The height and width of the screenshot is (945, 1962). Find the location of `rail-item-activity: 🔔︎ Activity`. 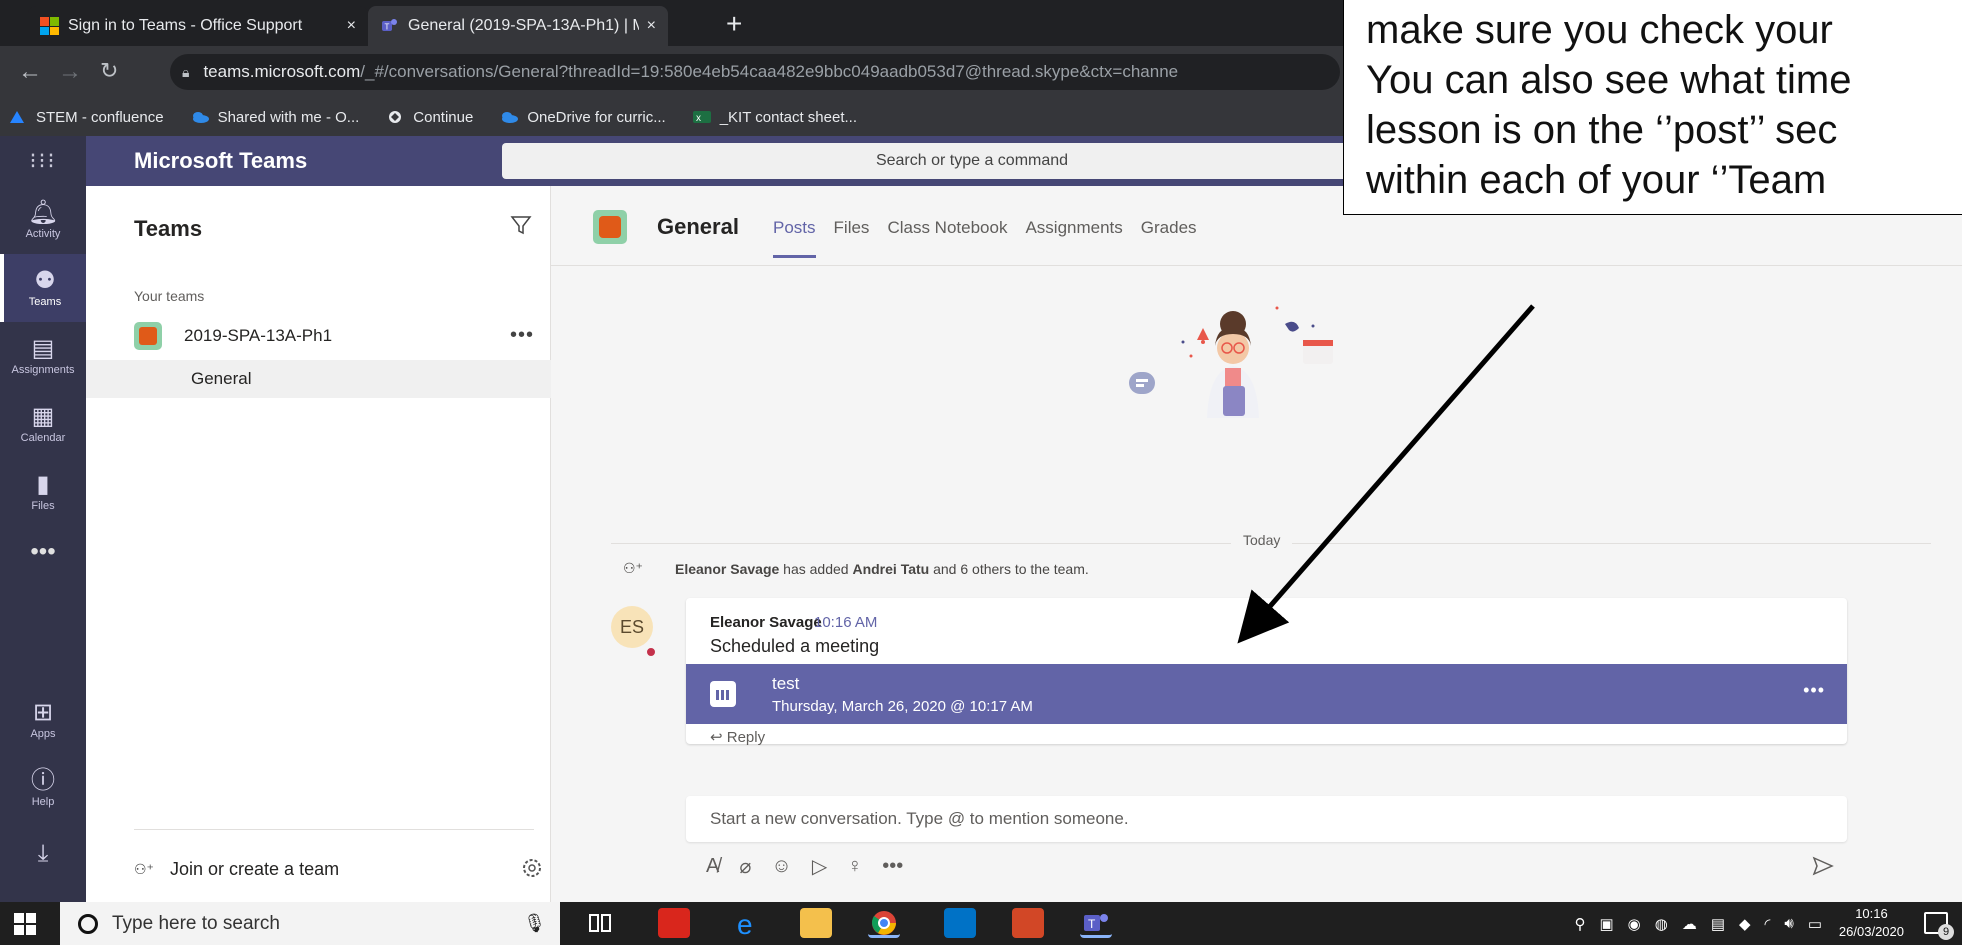

rail-item-activity: 🔔︎ Activity is located at coordinates (43, 220).